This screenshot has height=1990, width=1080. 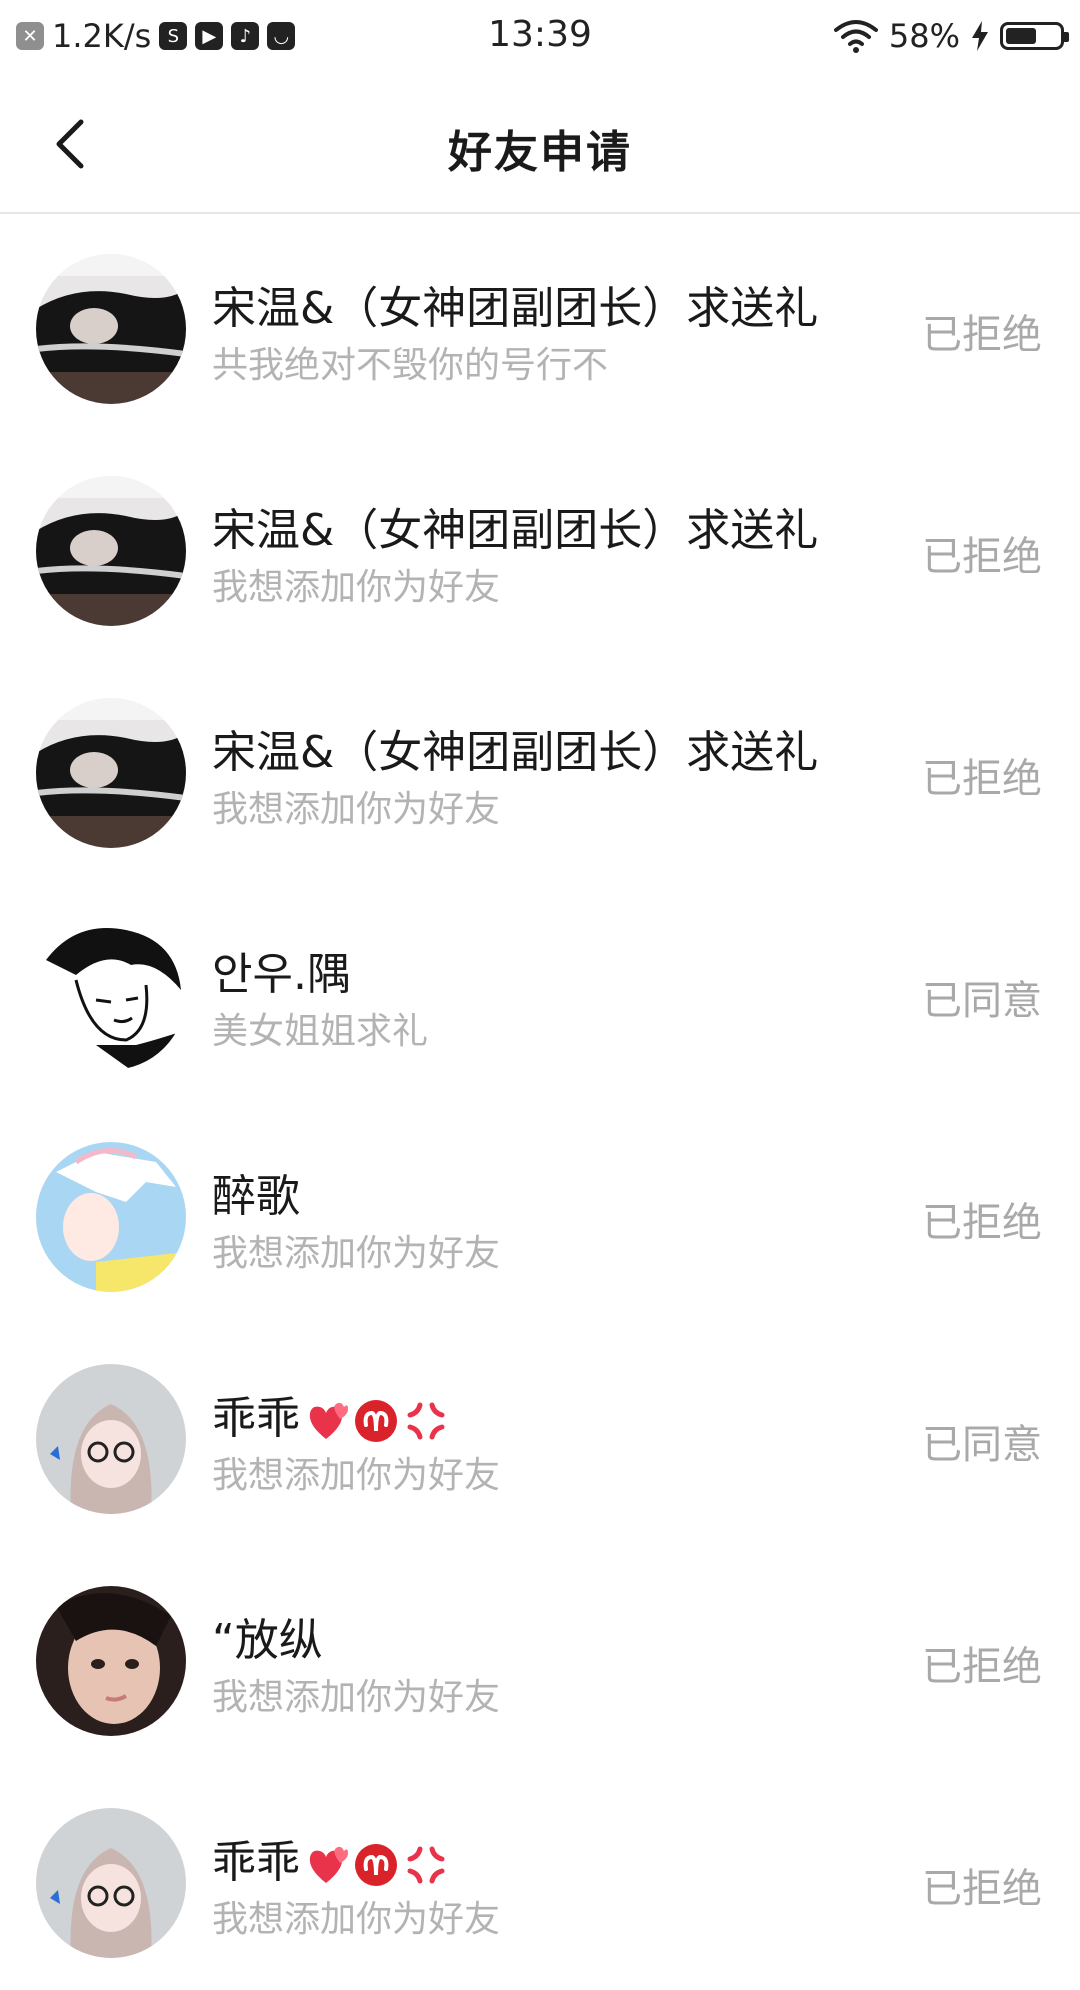 What do you see at coordinates (540, 36) in the screenshot?
I see `status-bar: ✕ 1.2K/s S ▶ ♪ ◡ 13:39 58%` at bounding box center [540, 36].